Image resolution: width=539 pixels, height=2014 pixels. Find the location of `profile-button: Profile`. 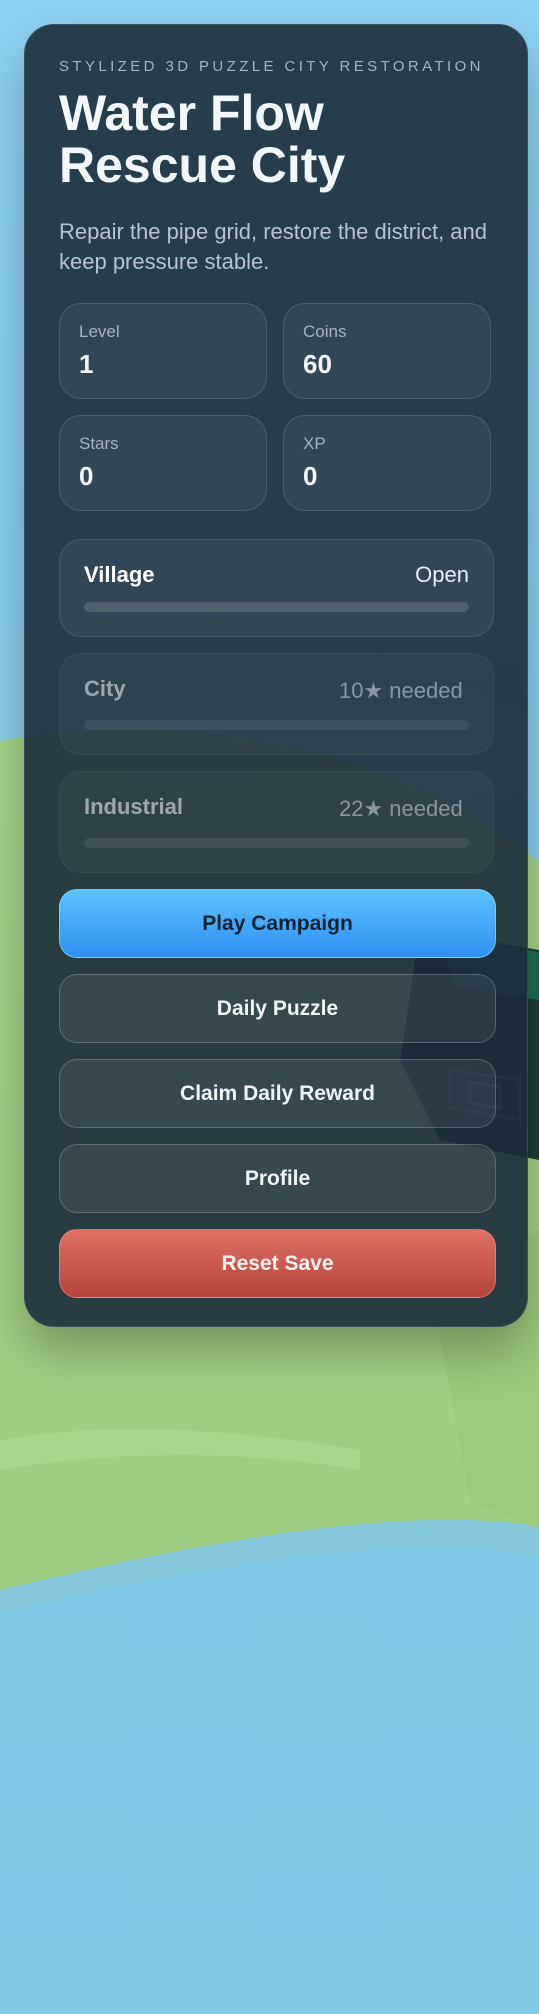

profile-button: Profile is located at coordinates (277, 1178).